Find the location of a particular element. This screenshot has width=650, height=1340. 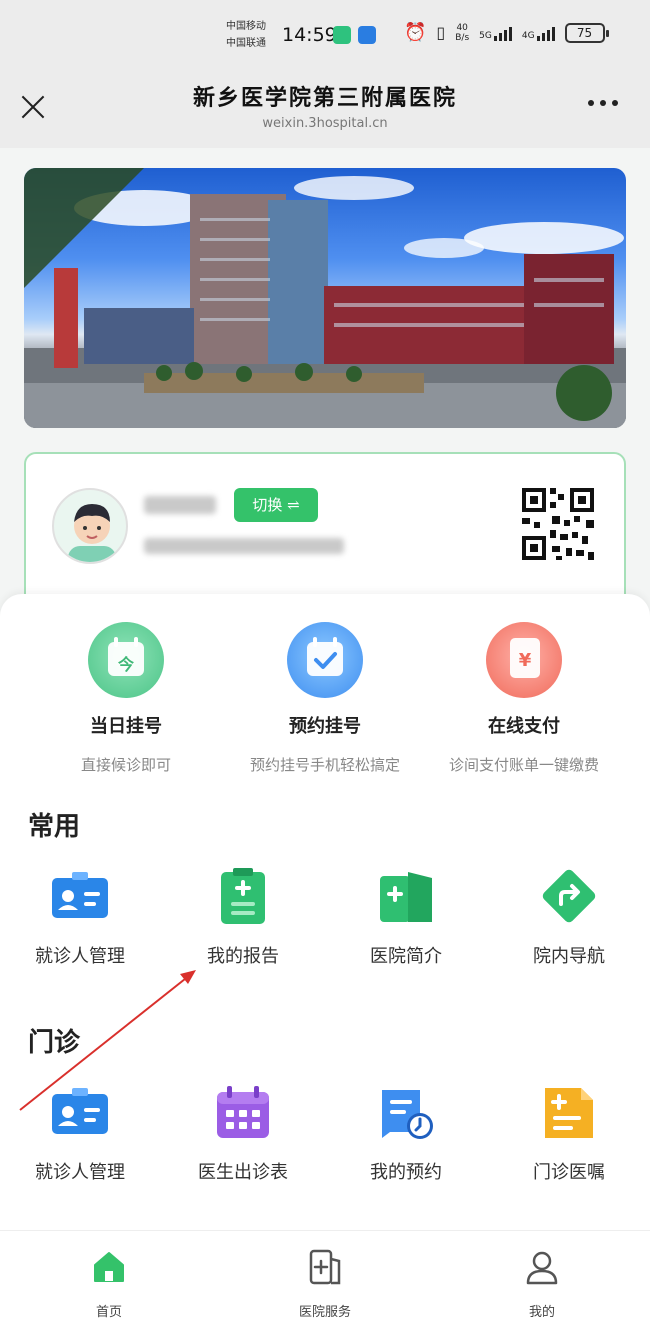

status-icons: ⏰ ▯ 40 B/s 5G 4G 75 is located at coordinates (506, 32).